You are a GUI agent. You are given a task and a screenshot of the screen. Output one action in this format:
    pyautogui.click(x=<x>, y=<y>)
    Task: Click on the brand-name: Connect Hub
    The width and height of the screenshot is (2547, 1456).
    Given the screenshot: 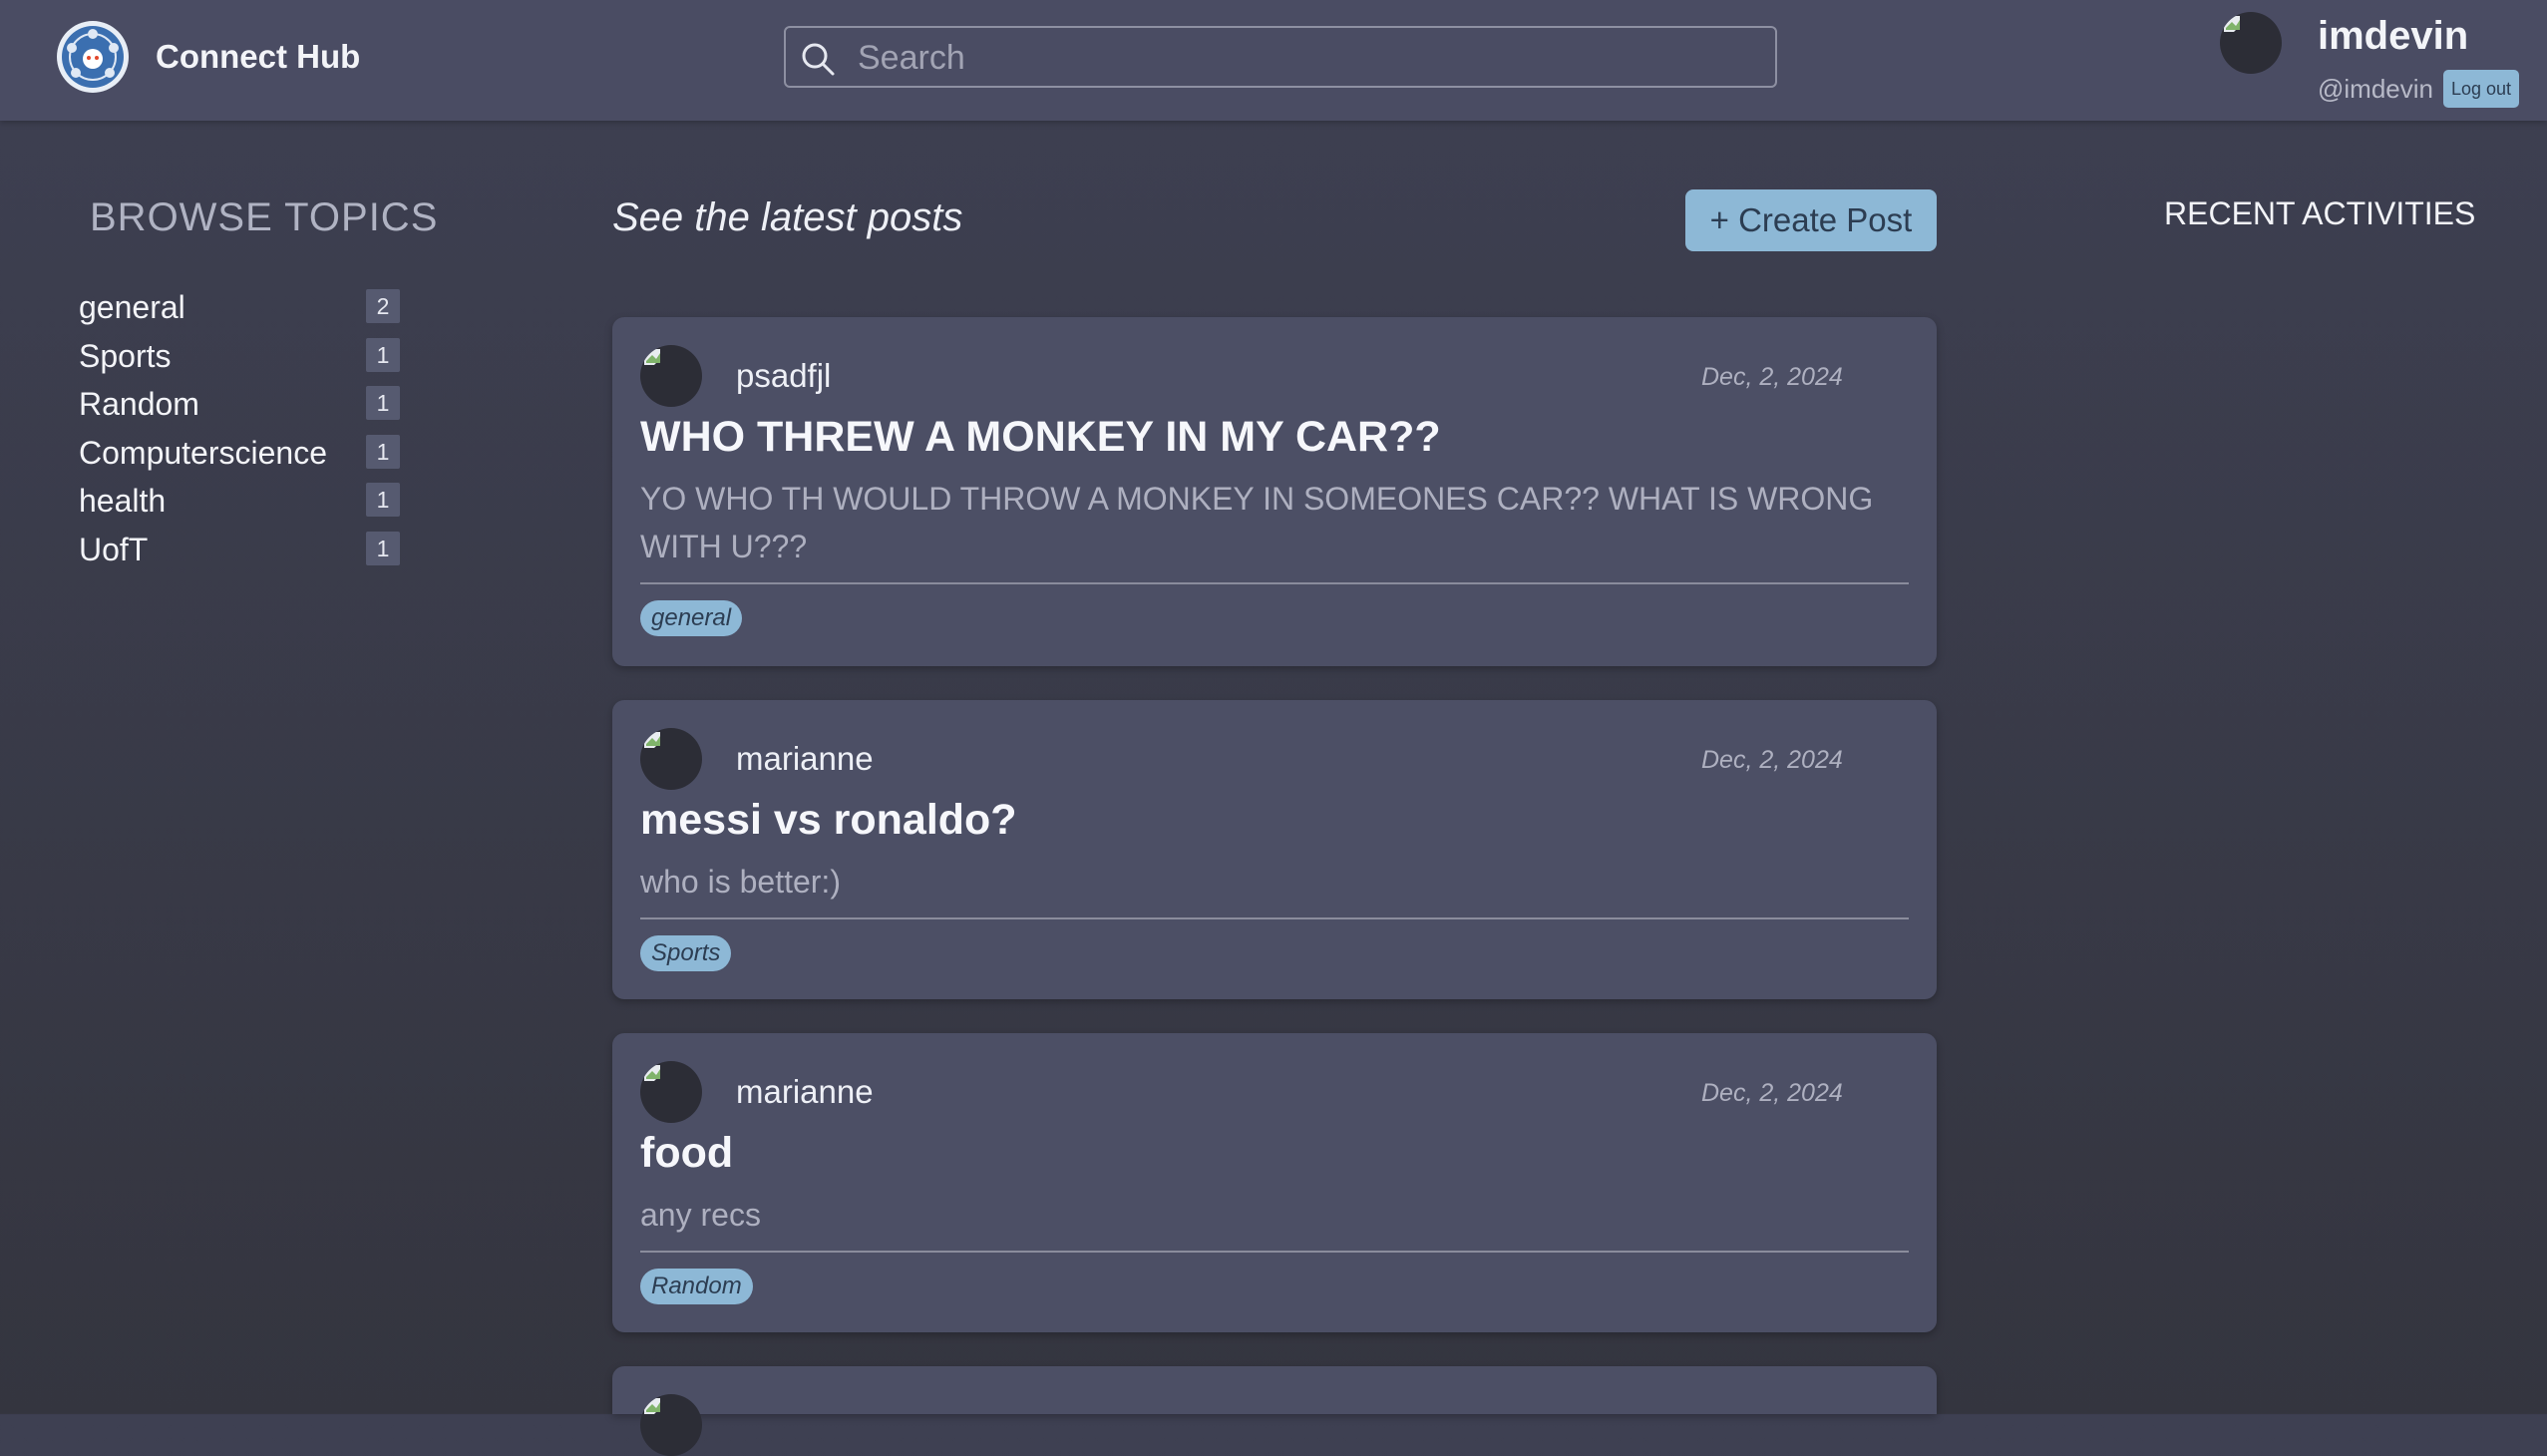 What is the action you would take?
    pyautogui.click(x=258, y=57)
    